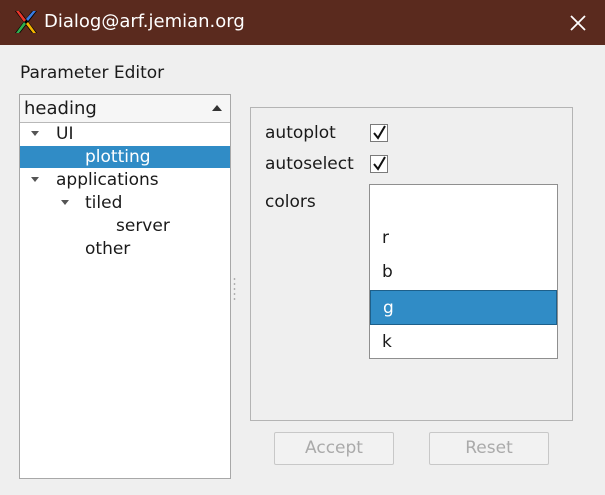 This screenshot has height=495, width=605. I want to click on tree-item-other: other, so click(125, 249).